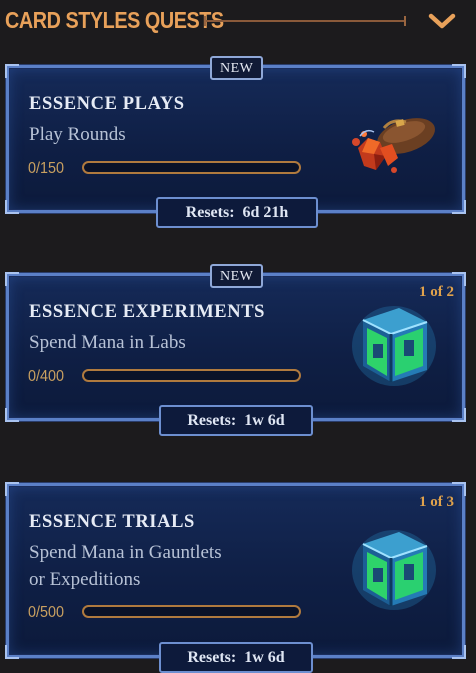 Image resolution: width=476 pixels, height=673 pixels. Describe the element at coordinates (265, 212) in the screenshot. I see `reset-value: 6d 21h` at that location.